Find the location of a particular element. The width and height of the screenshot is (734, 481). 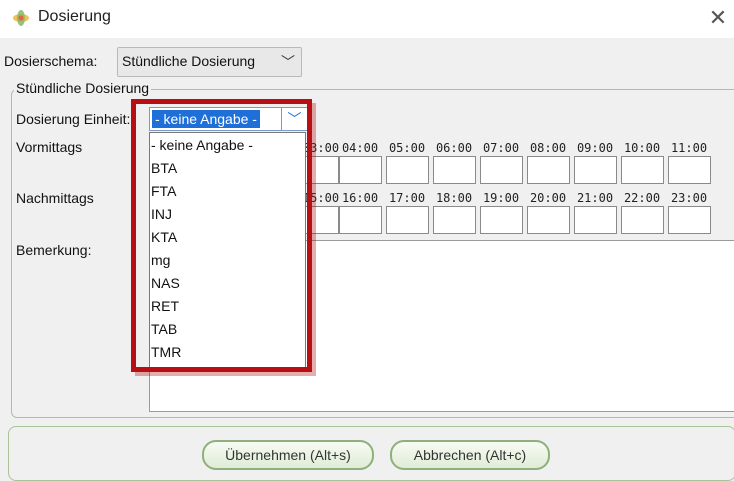

schema-select-value: Stündliche Dosierung is located at coordinates (189, 61).